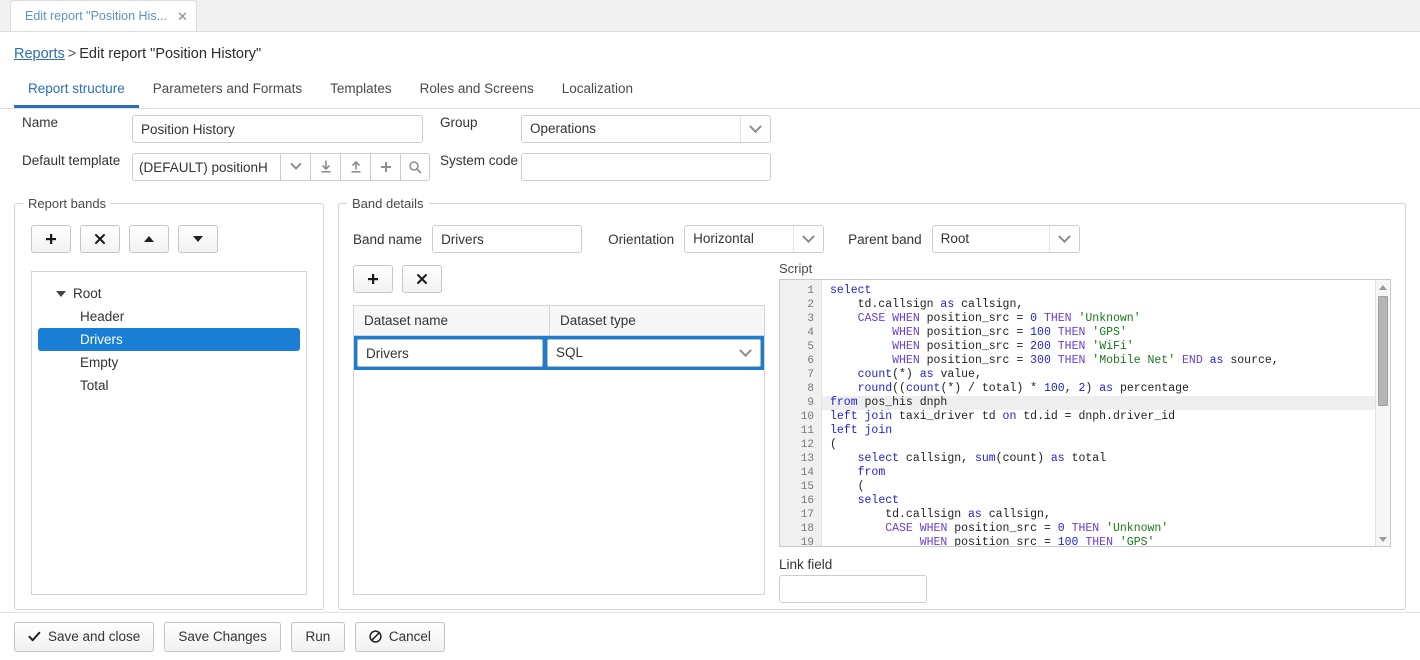 The width and height of the screenshot is (1420, 660). Describe the element at coordinates (450, 353) in the screenshot. I see `dataset-name-input` at that location.